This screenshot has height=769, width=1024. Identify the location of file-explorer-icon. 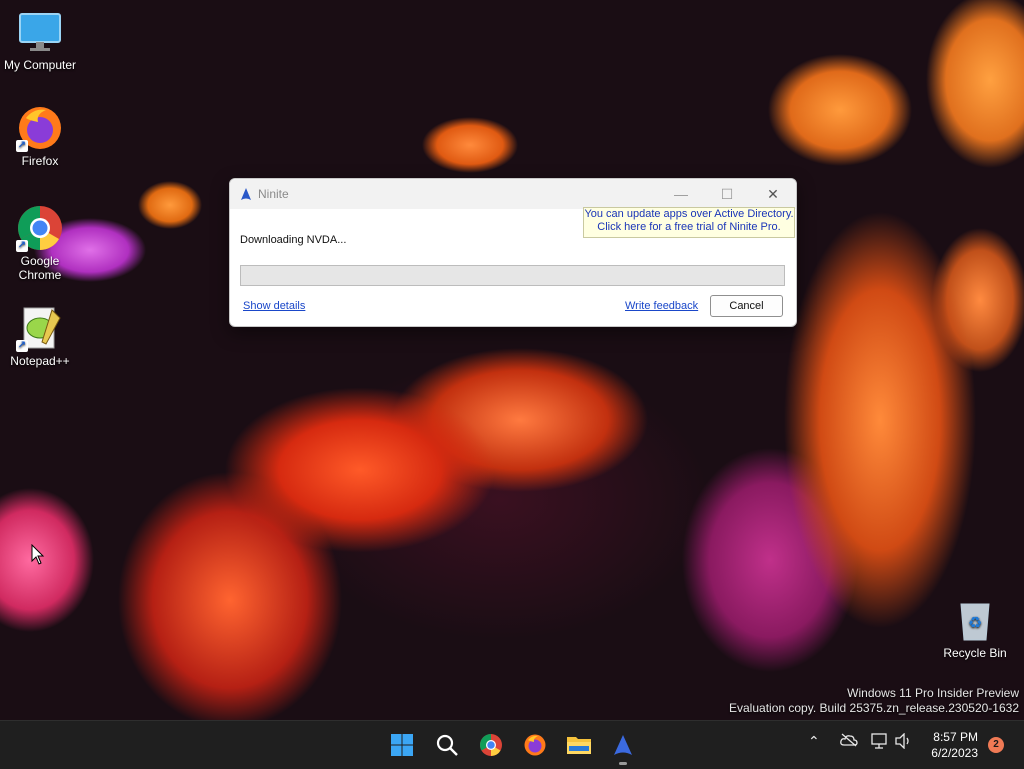
(579, 745).